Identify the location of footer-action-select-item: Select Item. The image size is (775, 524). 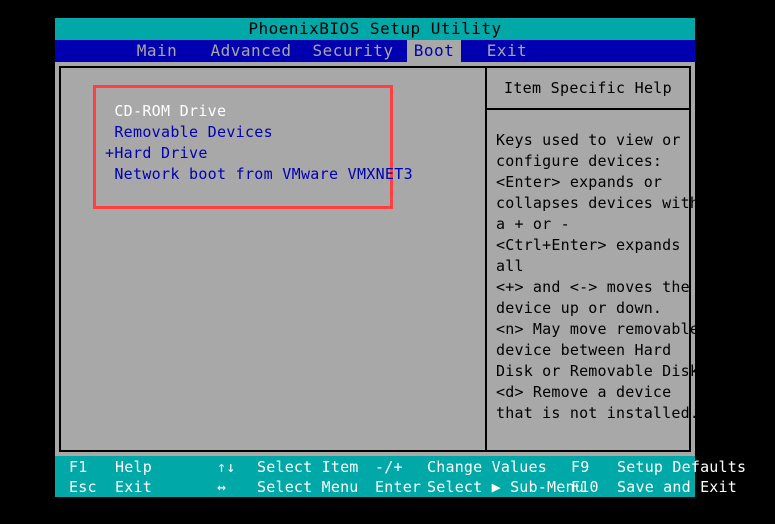
(308, 467).